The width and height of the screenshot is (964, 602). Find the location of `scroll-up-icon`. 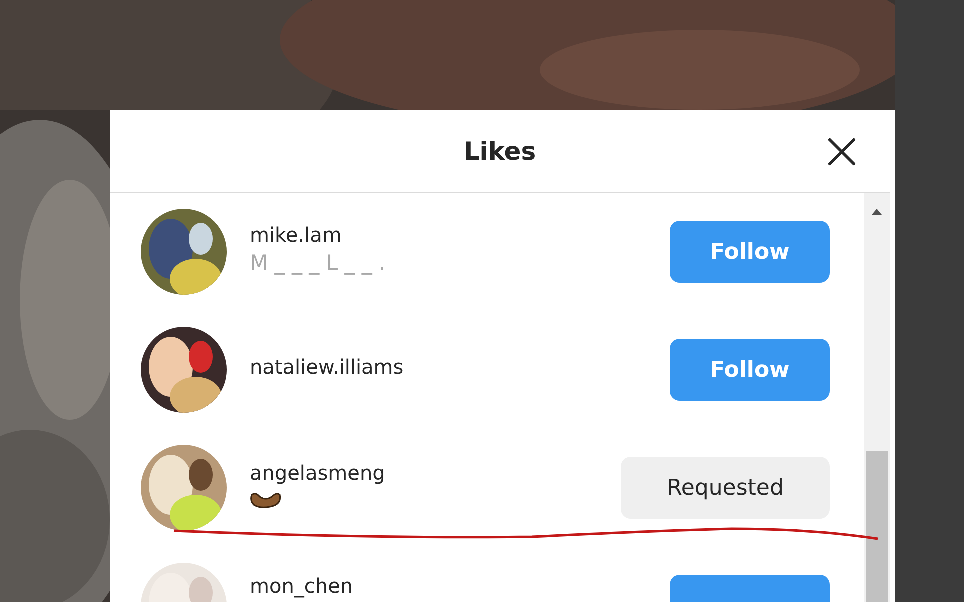

scroll-up-icon is located at coordinates (877, 212).